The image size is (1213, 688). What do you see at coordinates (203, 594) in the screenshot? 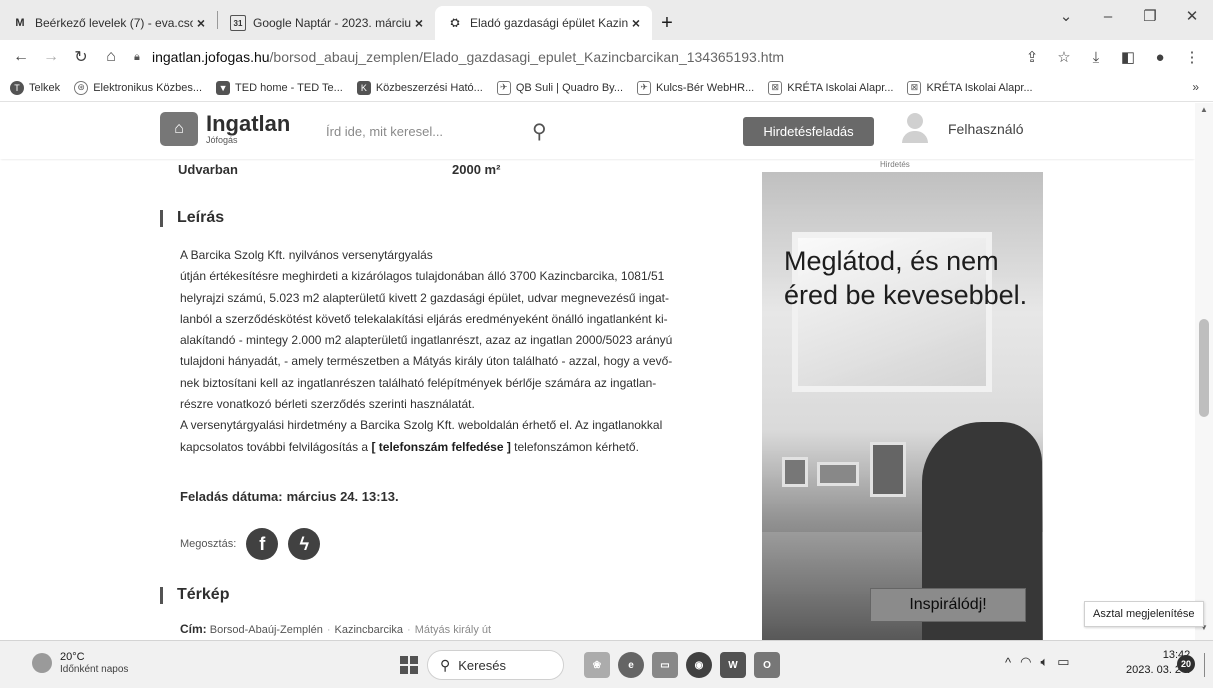
I see `heading-text: Térkép` at bounding box center [203, 594].